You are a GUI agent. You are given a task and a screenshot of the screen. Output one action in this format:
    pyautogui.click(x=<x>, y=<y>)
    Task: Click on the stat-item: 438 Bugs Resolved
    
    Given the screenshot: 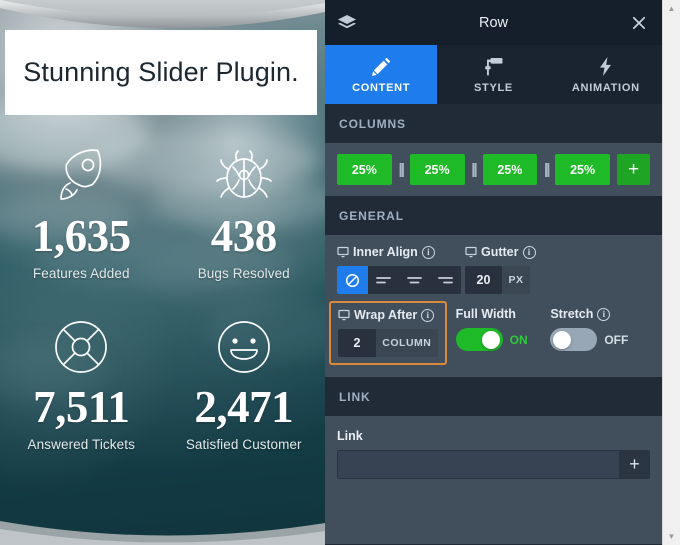 What is the action you would take?
    pyautogui.click(x=244, y=209)
    